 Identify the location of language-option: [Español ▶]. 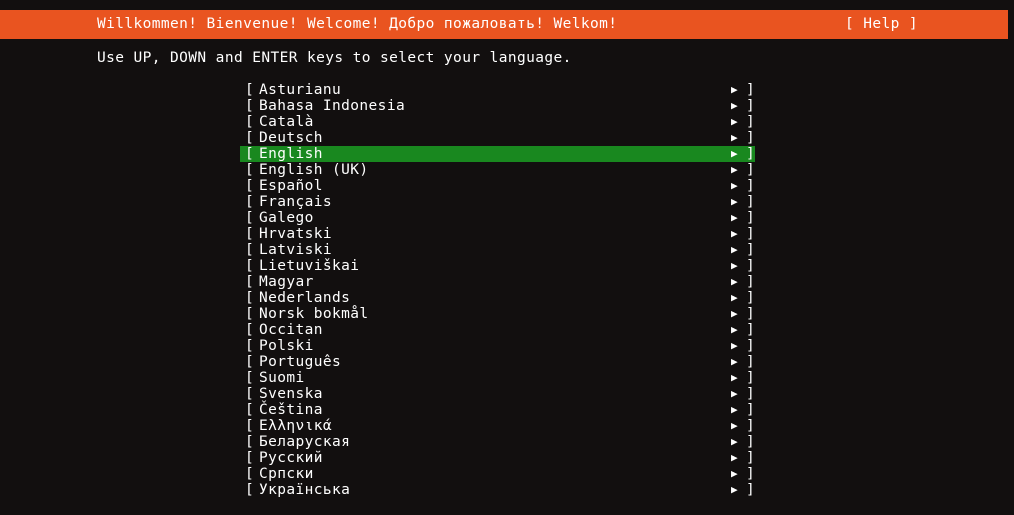
(497, 186).